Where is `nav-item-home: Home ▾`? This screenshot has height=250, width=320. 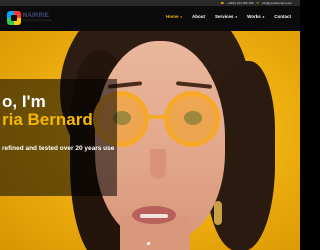 nav-item-home: Home ▾ is located at coordinates (174, 16).